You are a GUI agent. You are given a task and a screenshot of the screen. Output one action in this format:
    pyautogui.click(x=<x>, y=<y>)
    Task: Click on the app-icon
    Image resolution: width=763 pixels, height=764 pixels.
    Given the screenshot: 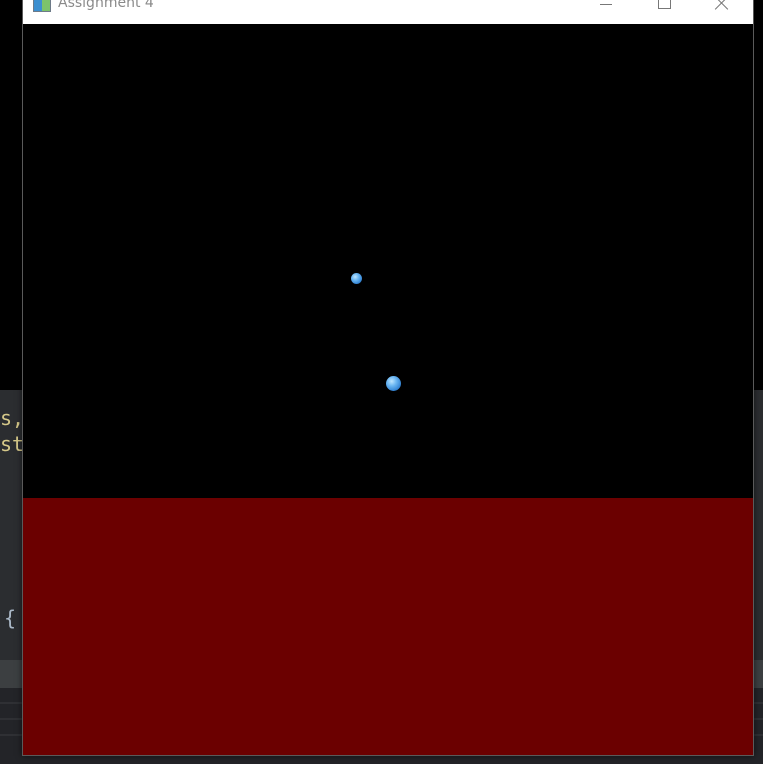 What is the action you would take?
    pyautogui.click(x=42, y=6)
    